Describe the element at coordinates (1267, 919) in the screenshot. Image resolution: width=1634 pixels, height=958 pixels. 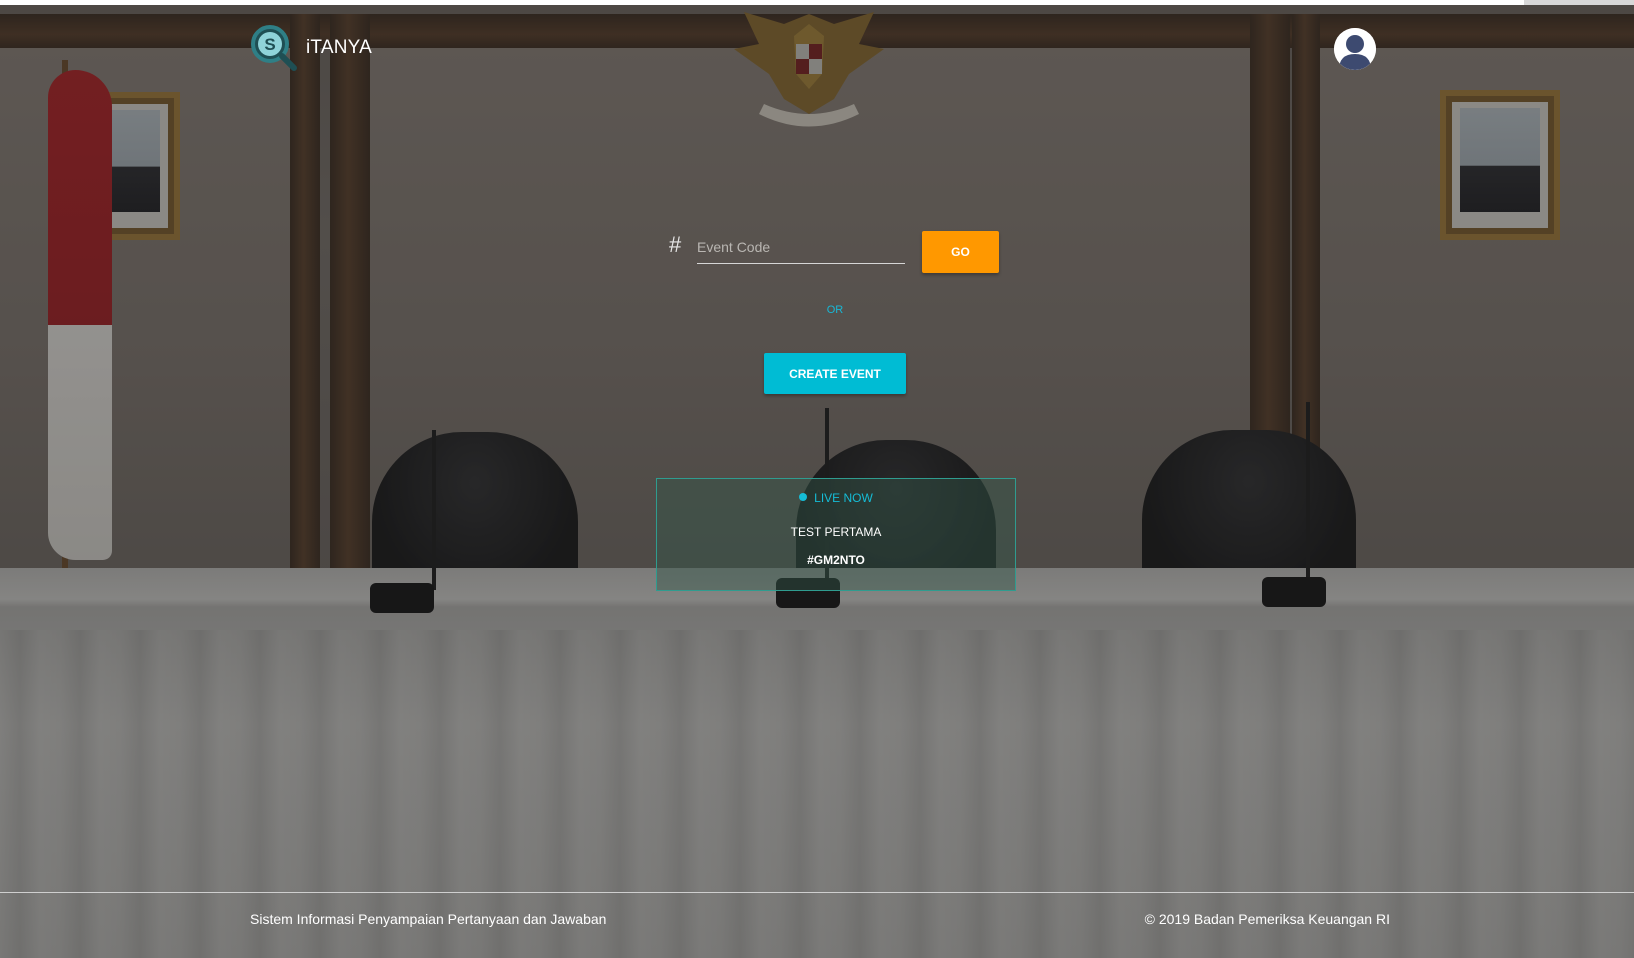
I see `footer-copyright: © 2019 Badan Pemeriksa Keuangan RI` at that location.